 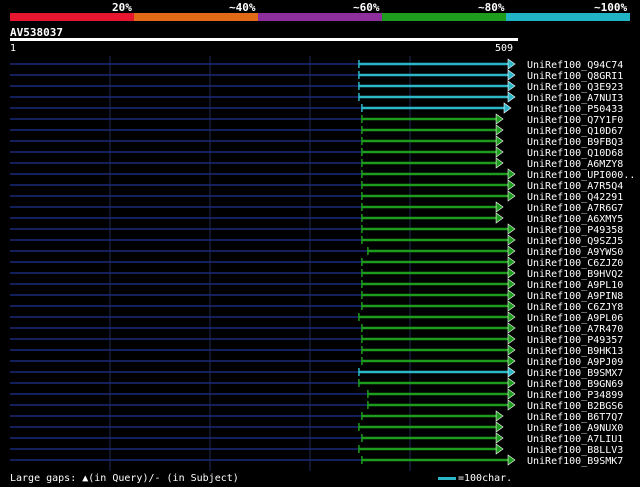 What do you see at coordinates (316, 405) in the screenshot?
I see `hit-row: UniRef100_B2BGS6` at bounding box center [316, 405].